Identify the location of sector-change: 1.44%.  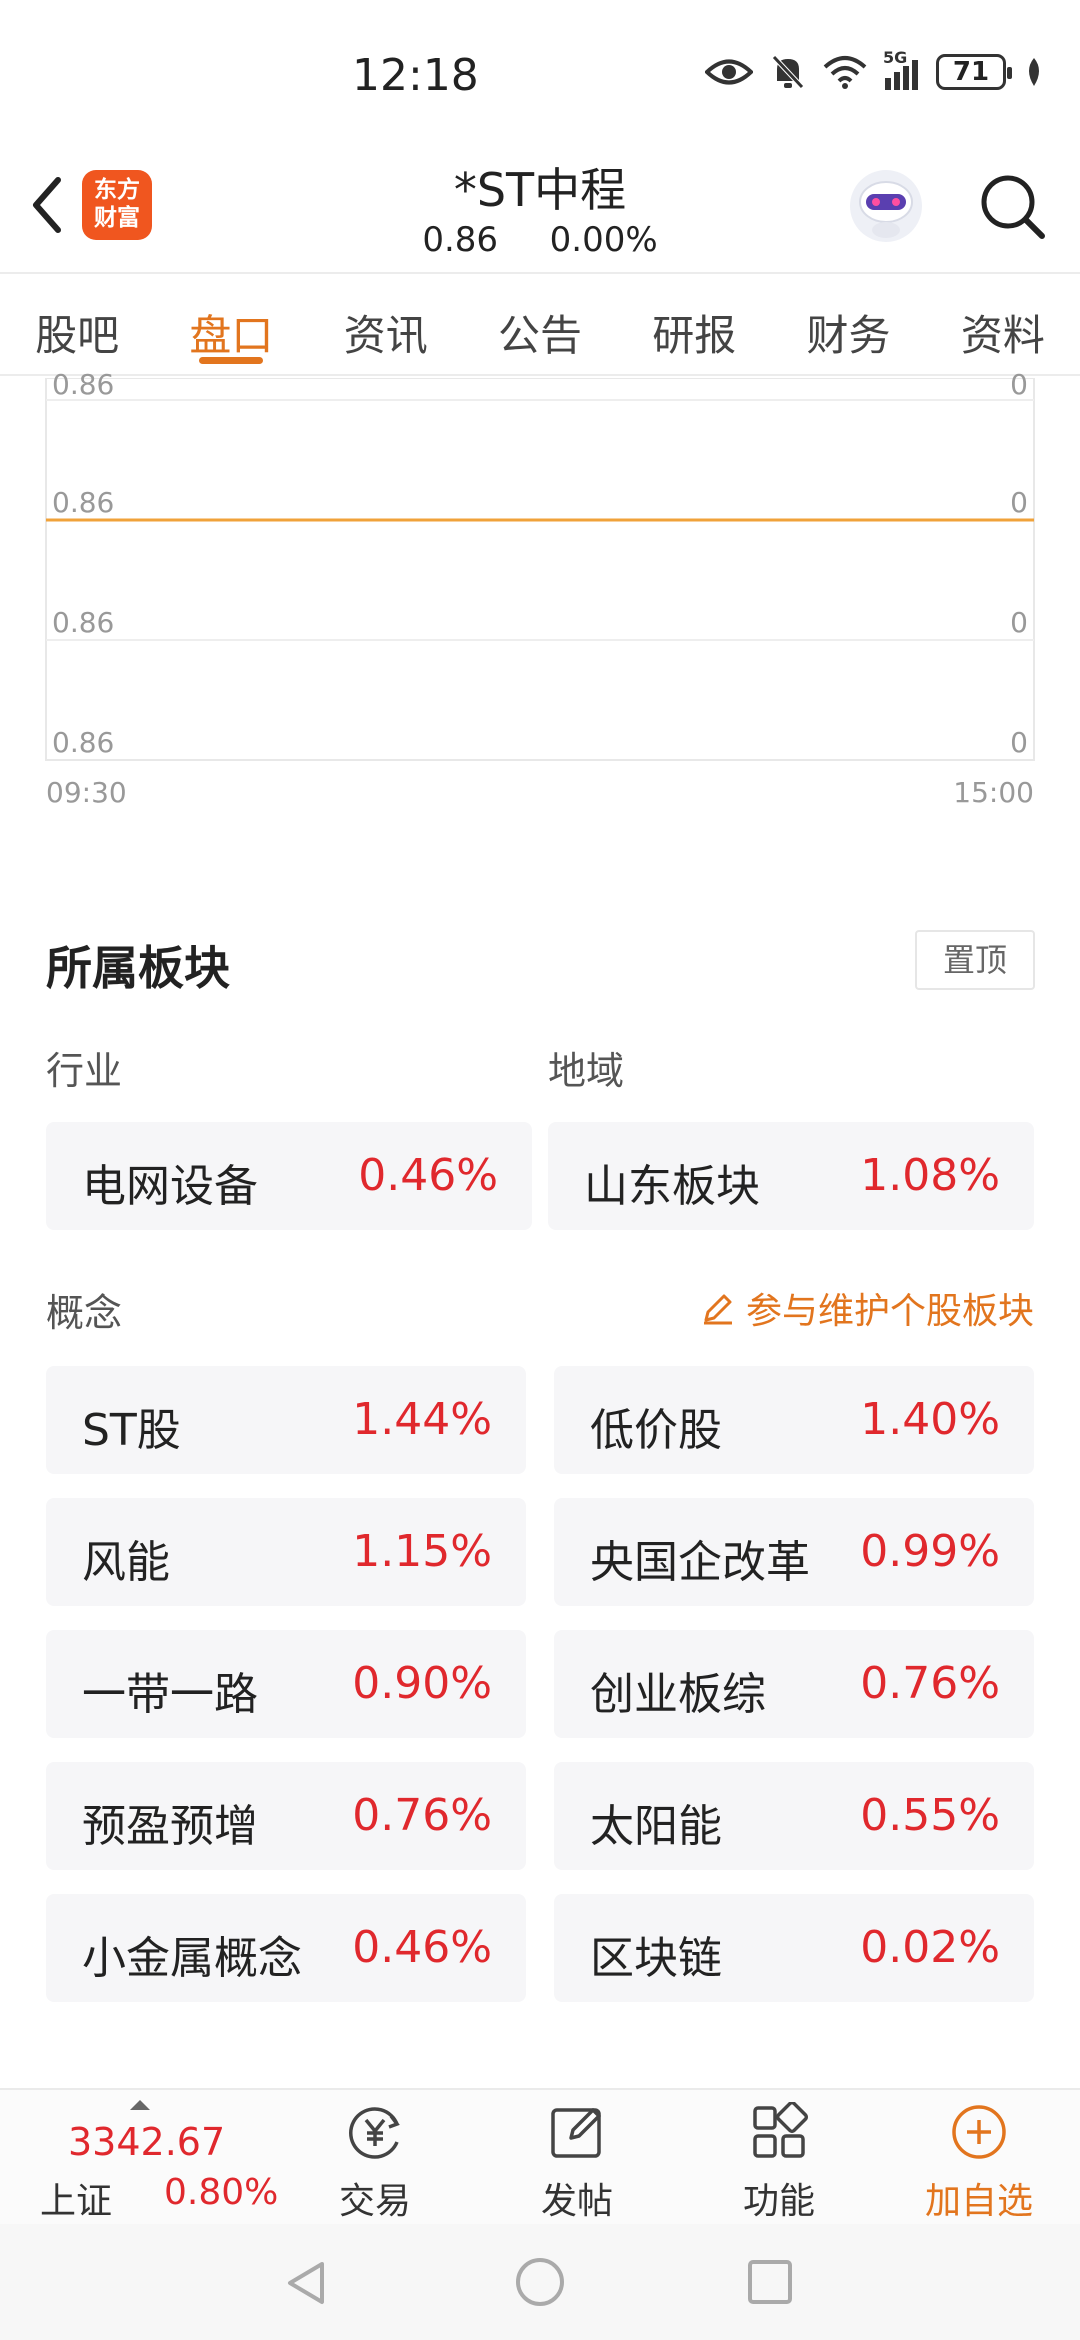
(422, 1419).